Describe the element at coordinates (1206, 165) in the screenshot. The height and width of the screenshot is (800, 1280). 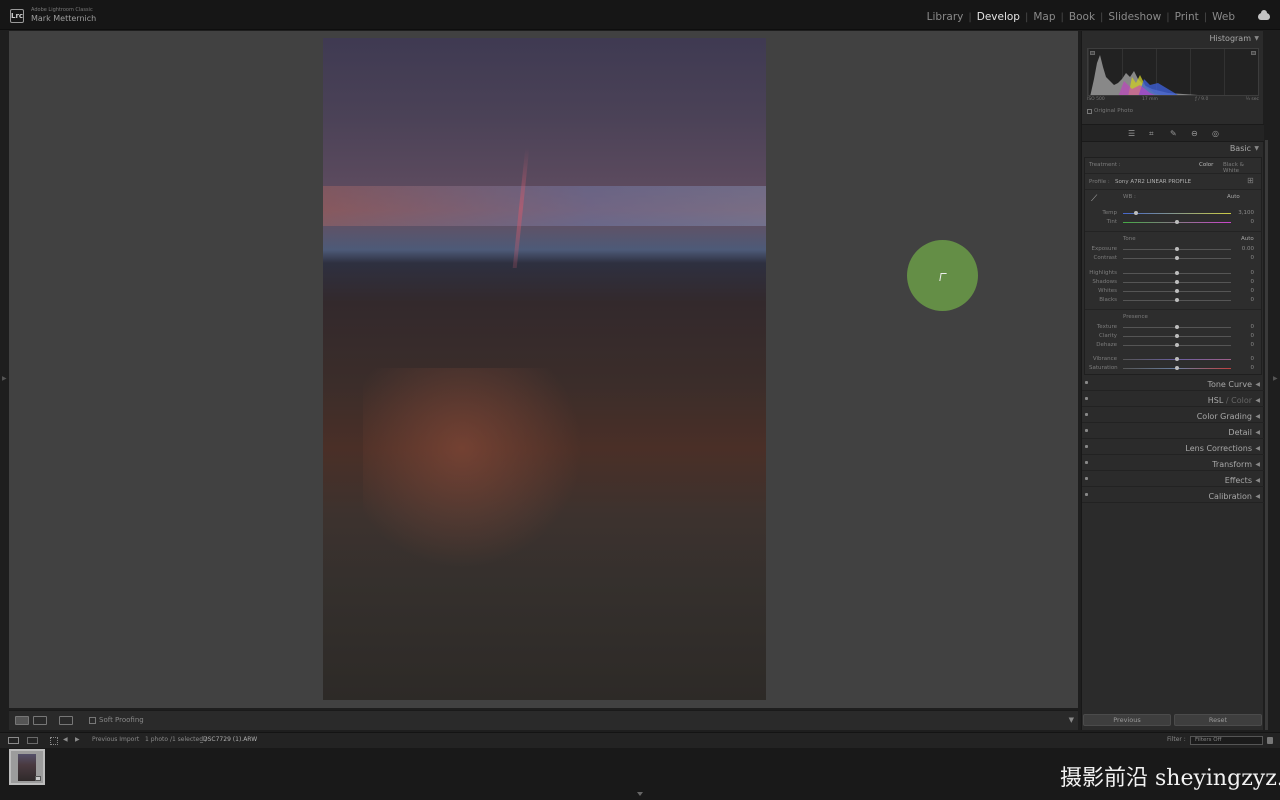
I see `treatment-color-option: Color` at that location.